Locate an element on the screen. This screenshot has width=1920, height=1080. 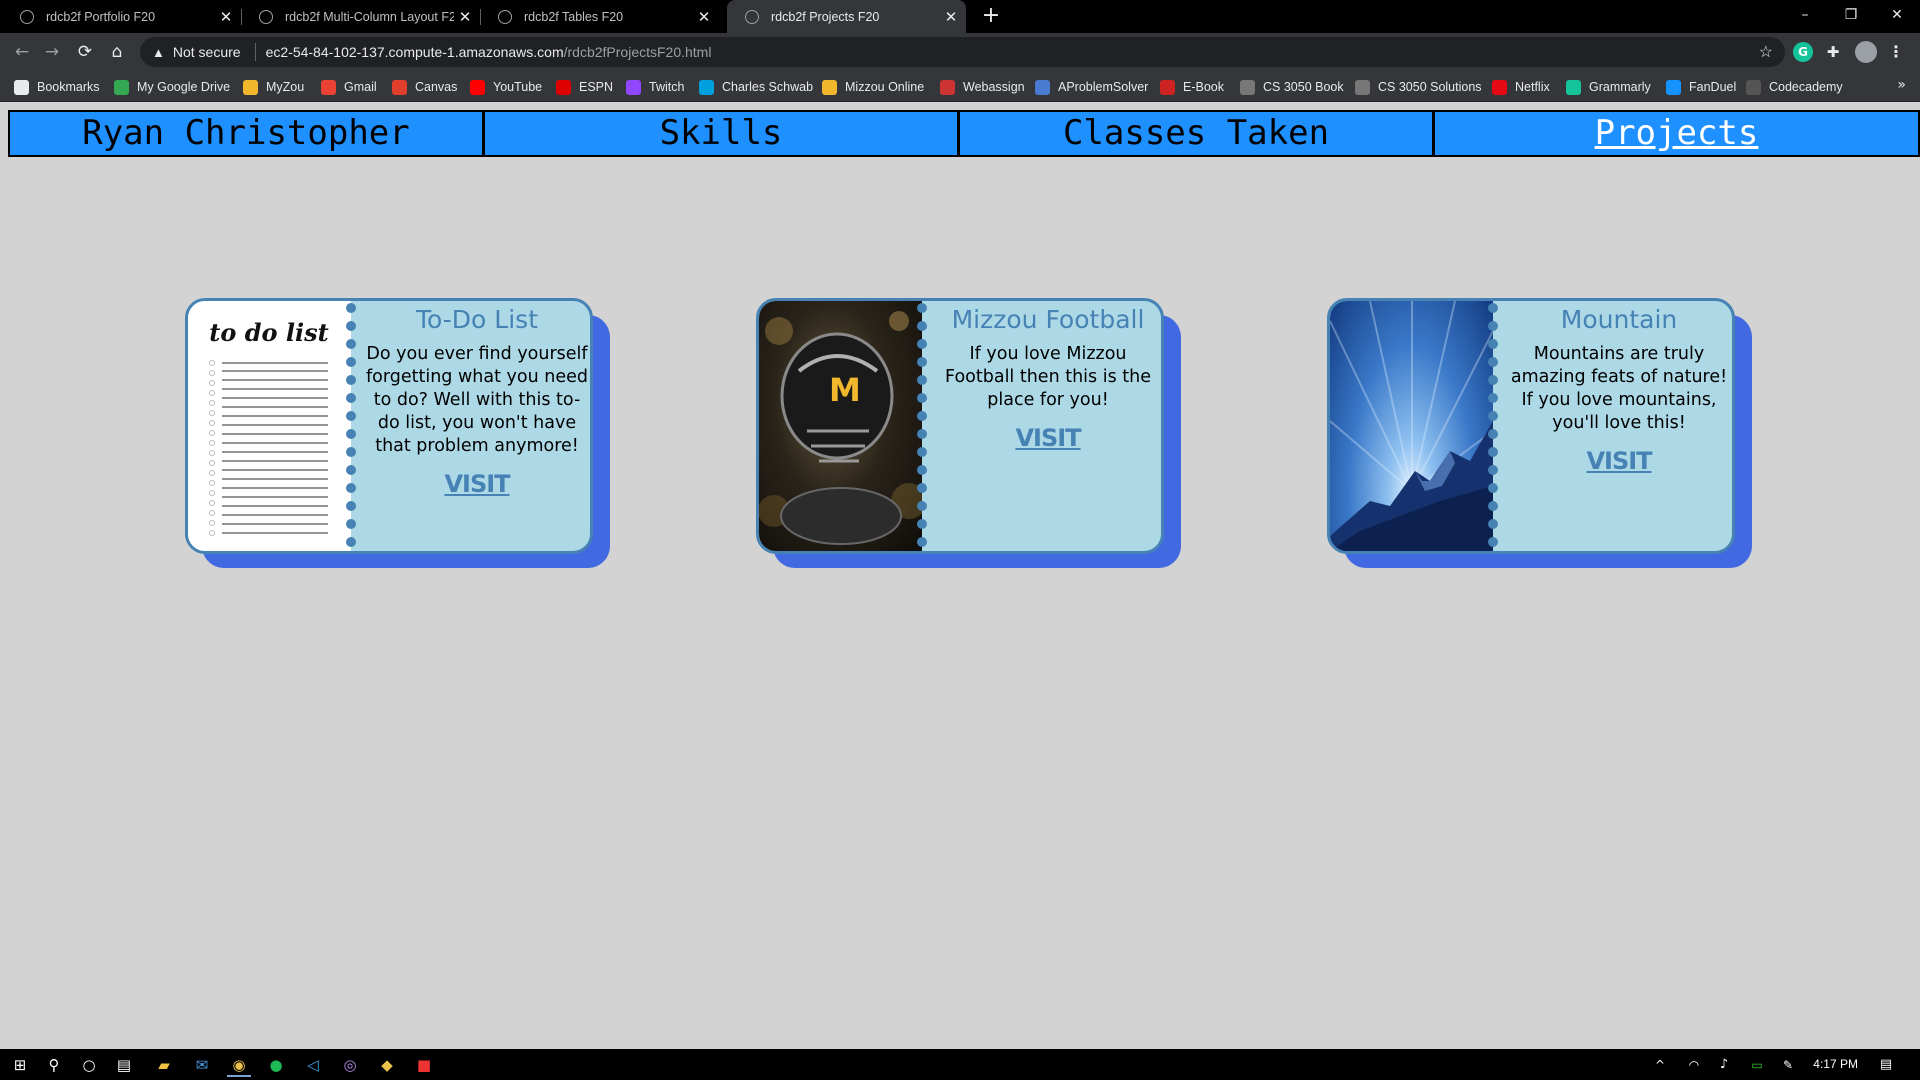
nav-classes-link: Classes Taken is located at coordinates (1197, 133).